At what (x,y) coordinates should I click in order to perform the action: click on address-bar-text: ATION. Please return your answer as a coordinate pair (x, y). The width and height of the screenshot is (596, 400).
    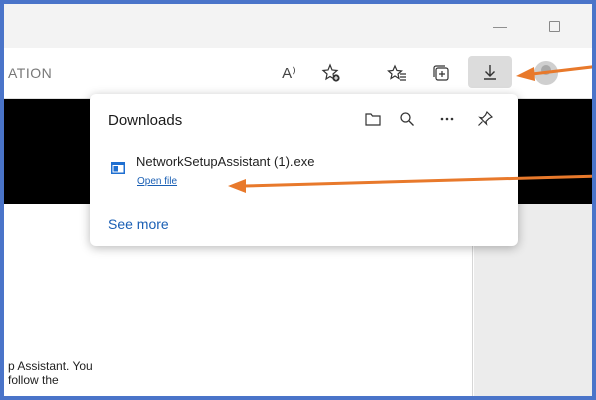
    Looking at the image, I should click on (30, 73).